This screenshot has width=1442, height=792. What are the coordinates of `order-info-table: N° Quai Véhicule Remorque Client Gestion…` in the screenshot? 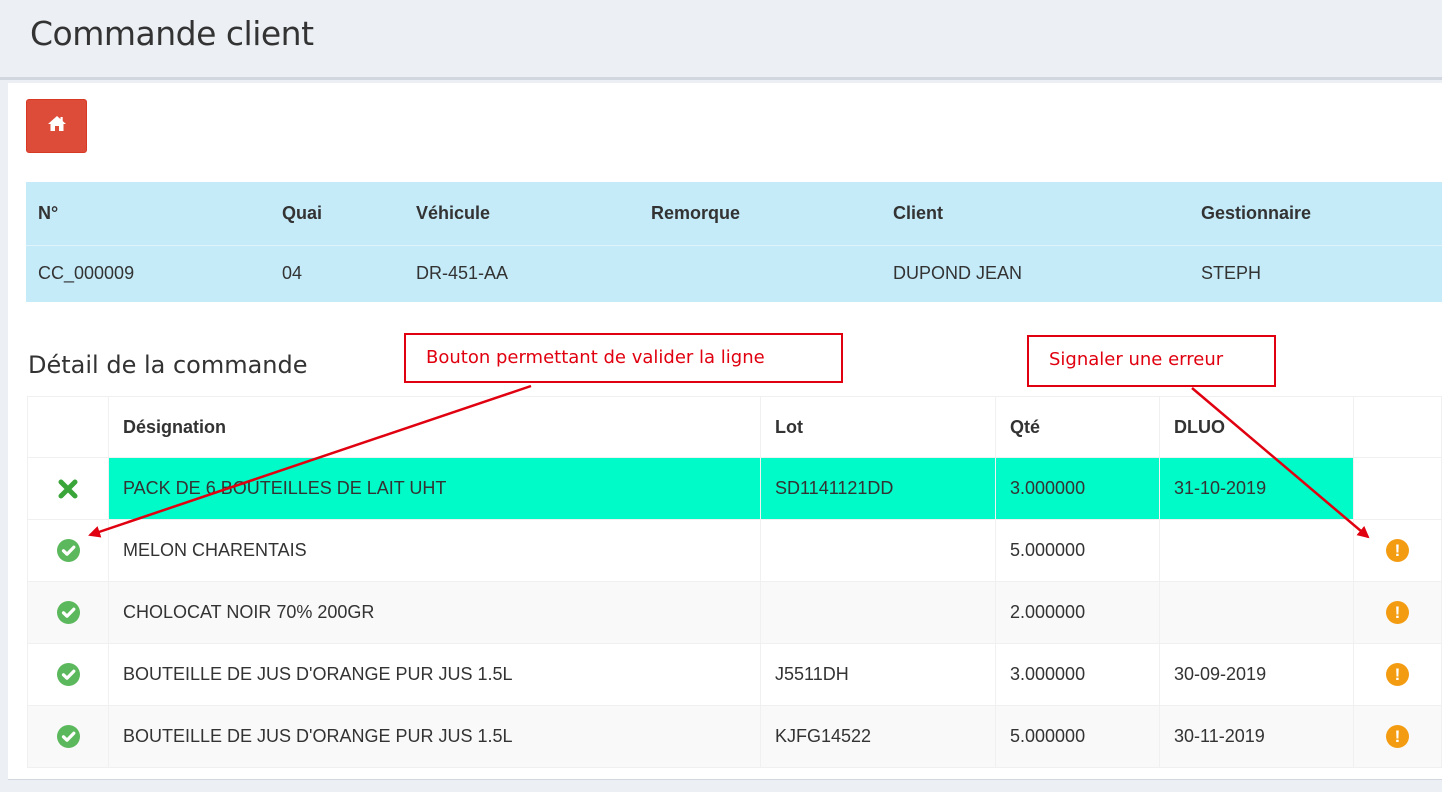 It's located at (734, 242).